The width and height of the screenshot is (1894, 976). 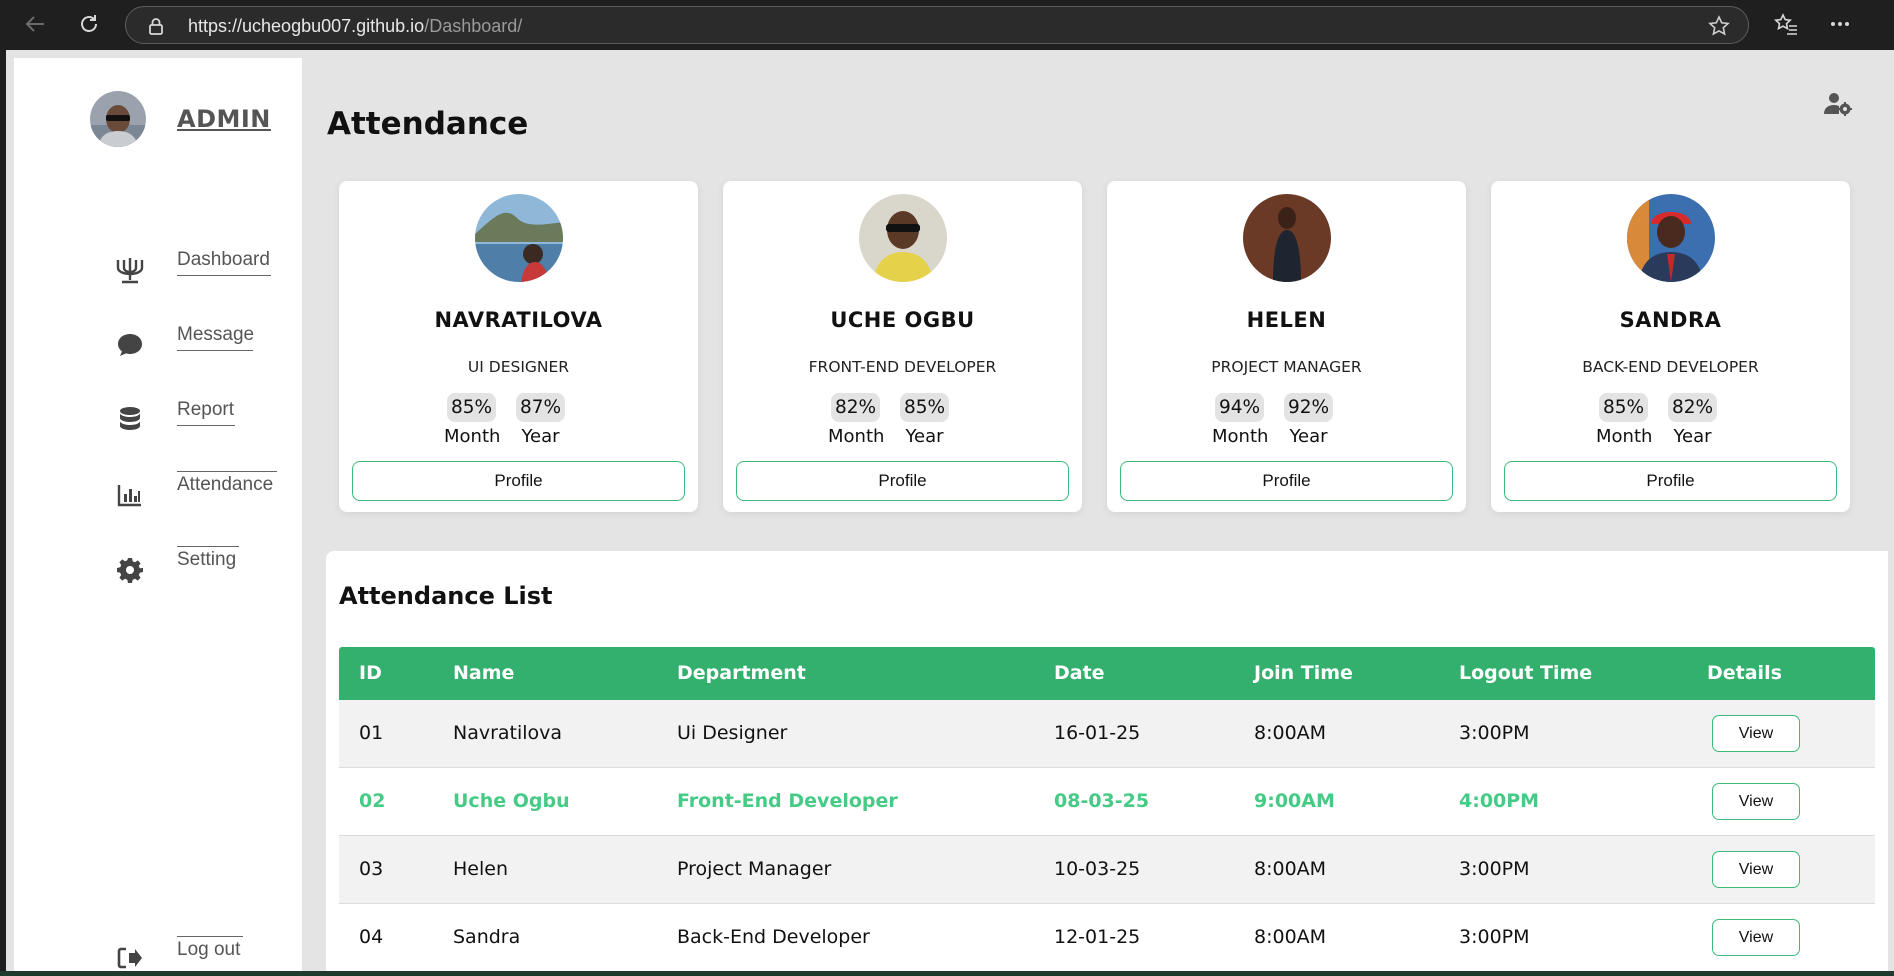 I want to click on month-percentage: 82%, so click(x=855, y=407).